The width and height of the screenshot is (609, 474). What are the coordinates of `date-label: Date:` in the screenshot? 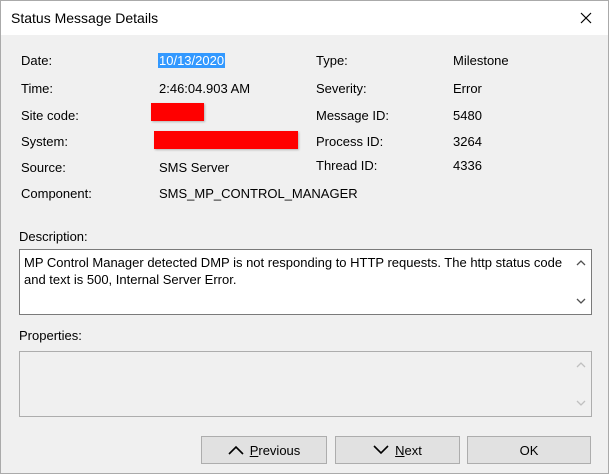 It's located at (37, 60).